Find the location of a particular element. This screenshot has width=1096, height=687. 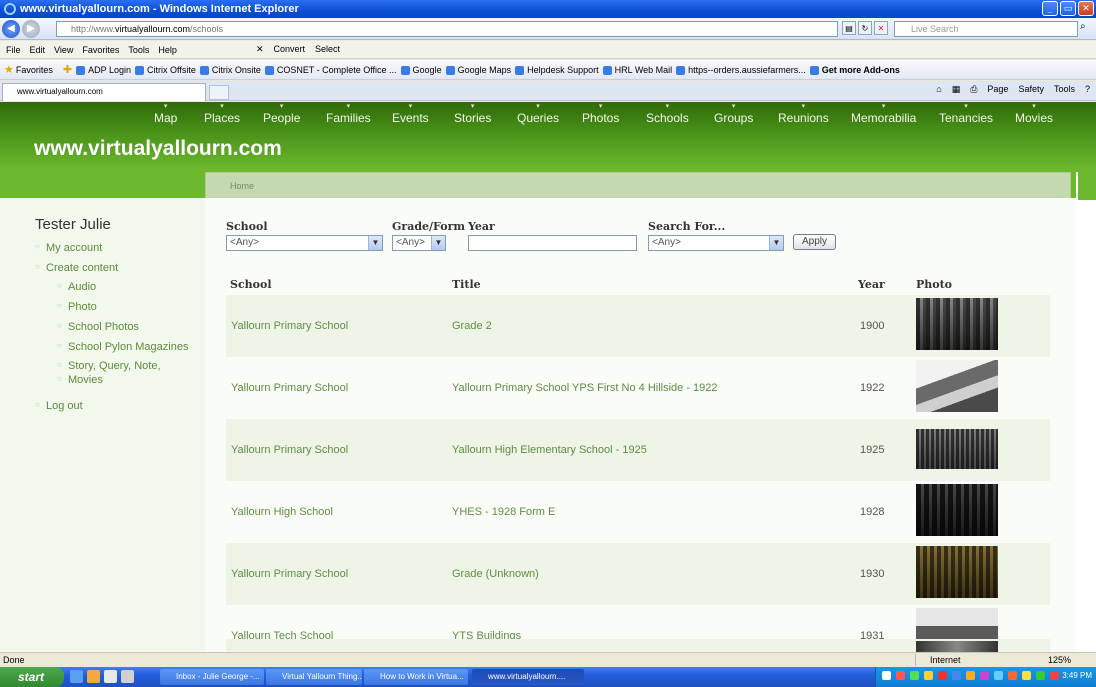

title-link: Yallourn High Elementary School - 1925 is located at coordinates (549, 450).